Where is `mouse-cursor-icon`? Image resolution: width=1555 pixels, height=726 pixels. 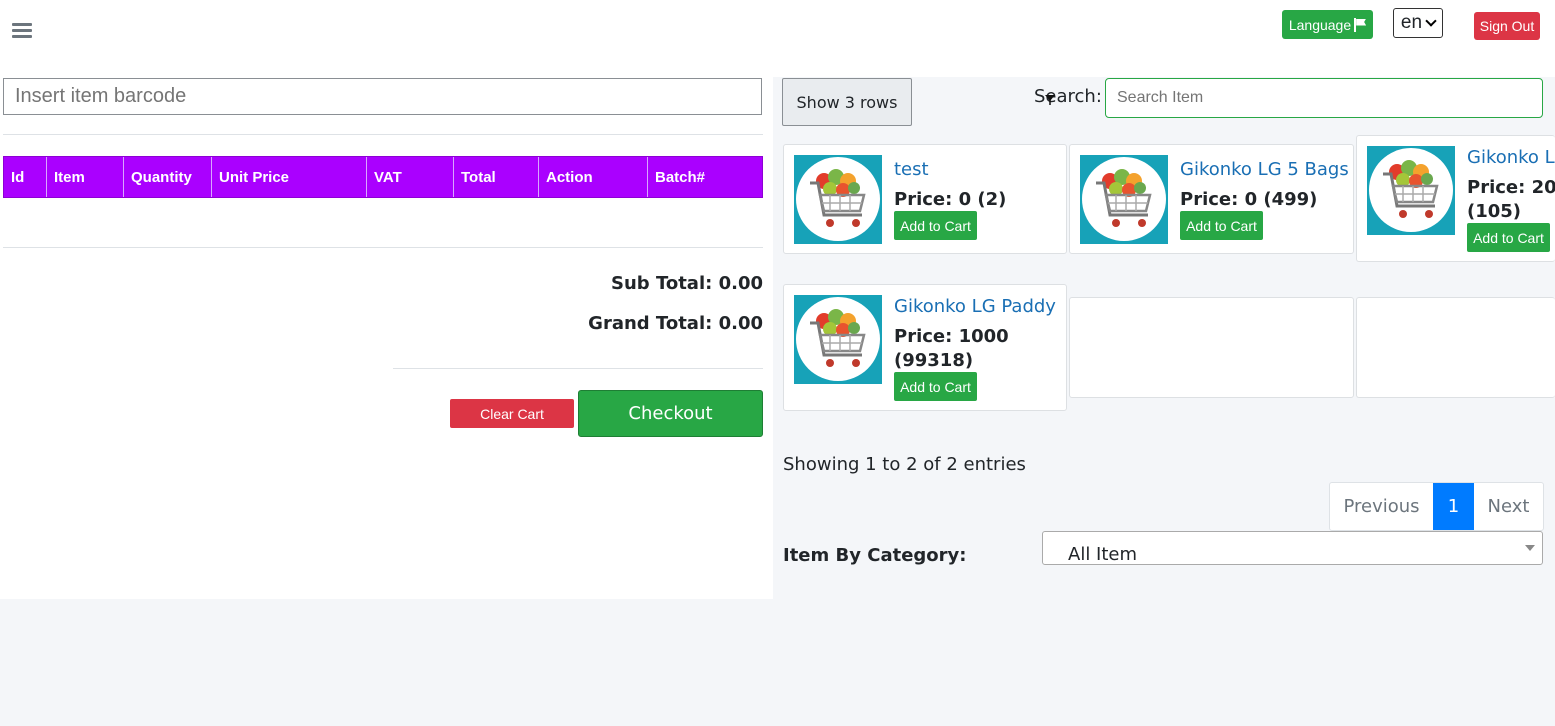 mouse-cursor-icon is located at coordinates (1050, 100).